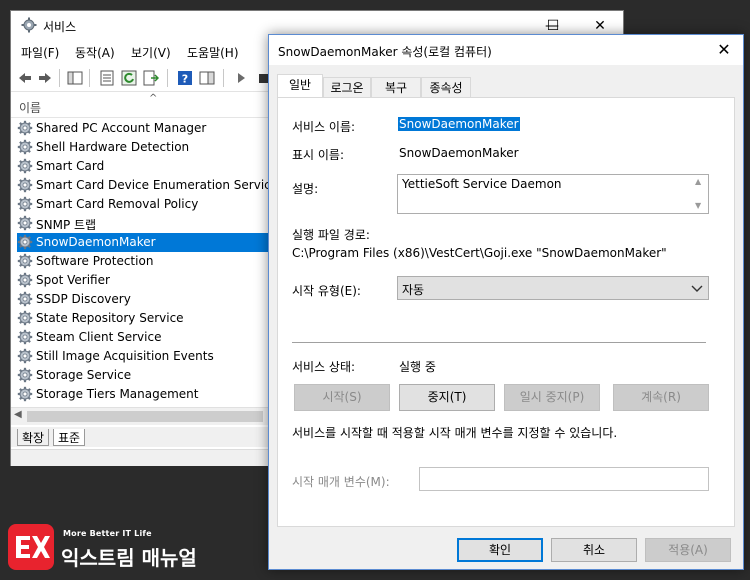  I want to click on list-item: Storage Service, so click(143, 375).